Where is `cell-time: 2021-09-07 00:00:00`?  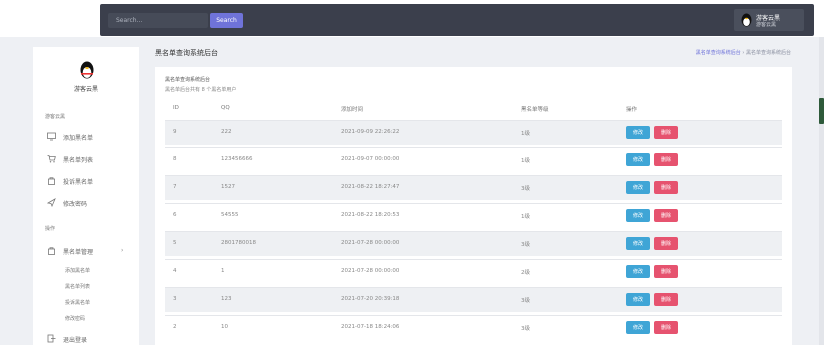 cell-time: 2021-09-07 00:00:00 is located at coordinates (370, 159).